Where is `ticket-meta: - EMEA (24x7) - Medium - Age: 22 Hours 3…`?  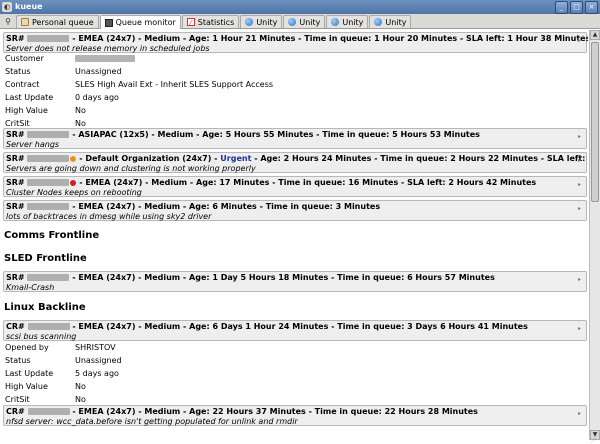
ticket-meta: - EMEA (24x7) - Medium - Age: 22 Hours 3… is located at coordinates (275, 411).